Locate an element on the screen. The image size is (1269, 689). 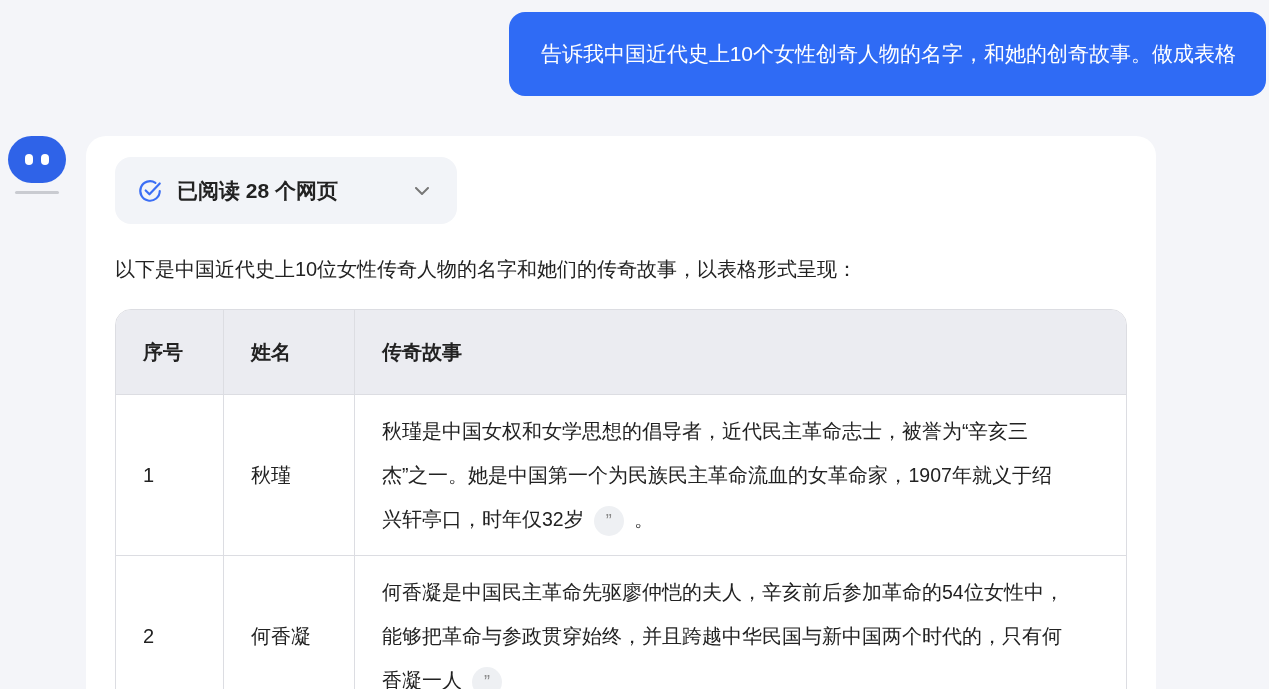
table-cell: 何香凝 is located at coordinates (288, 622).